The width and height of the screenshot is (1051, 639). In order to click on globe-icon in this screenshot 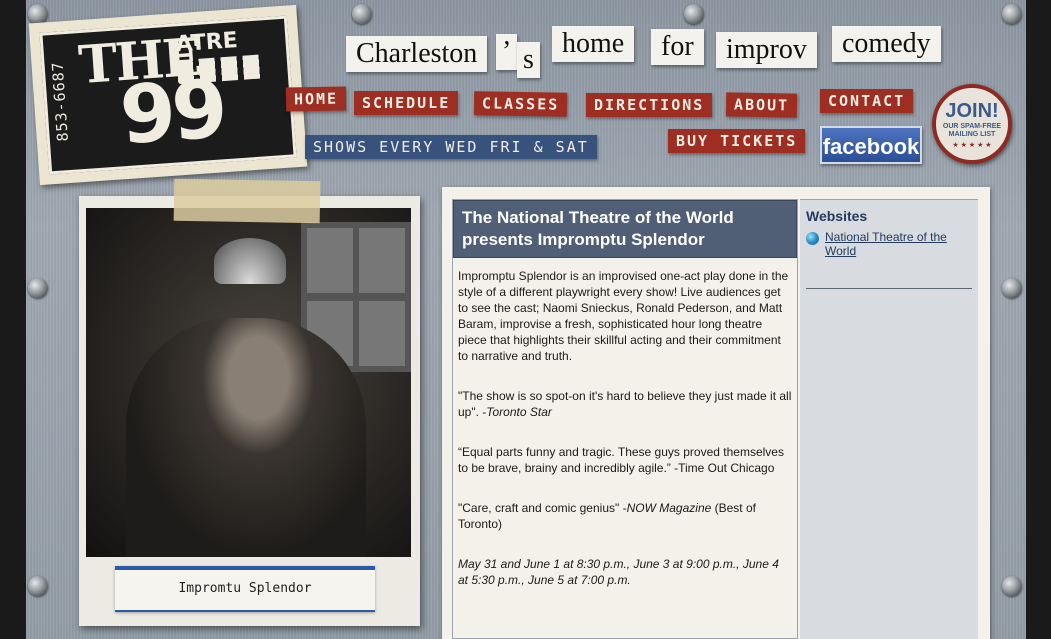, I will do `click(812, 238)`.